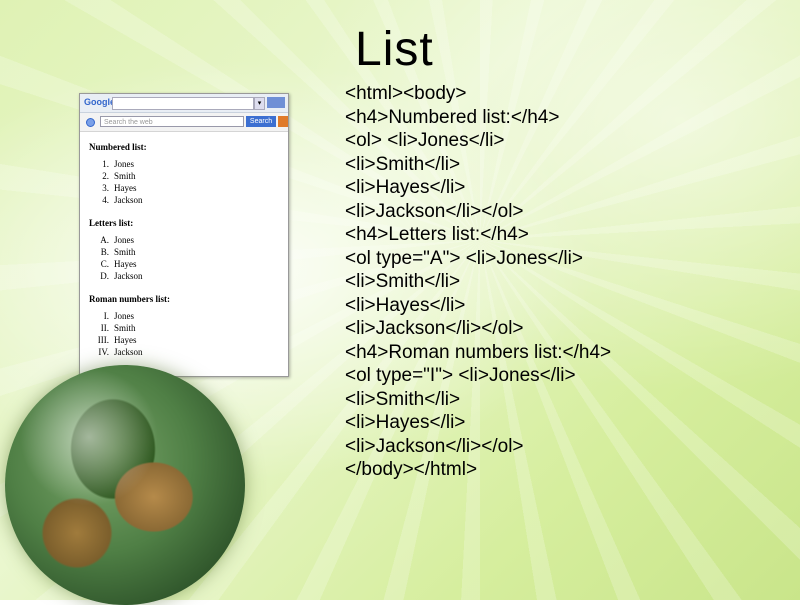  Describe the element at coordinates (103, 352) in the screenshot. I see `list-marker: IV.` at that location.